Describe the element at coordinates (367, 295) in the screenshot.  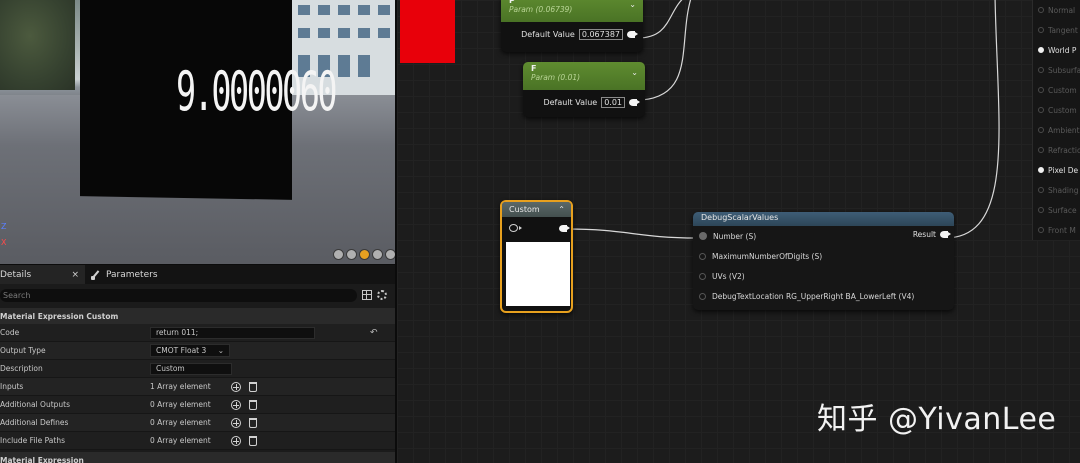
I see `grid-view-icon` at that location.